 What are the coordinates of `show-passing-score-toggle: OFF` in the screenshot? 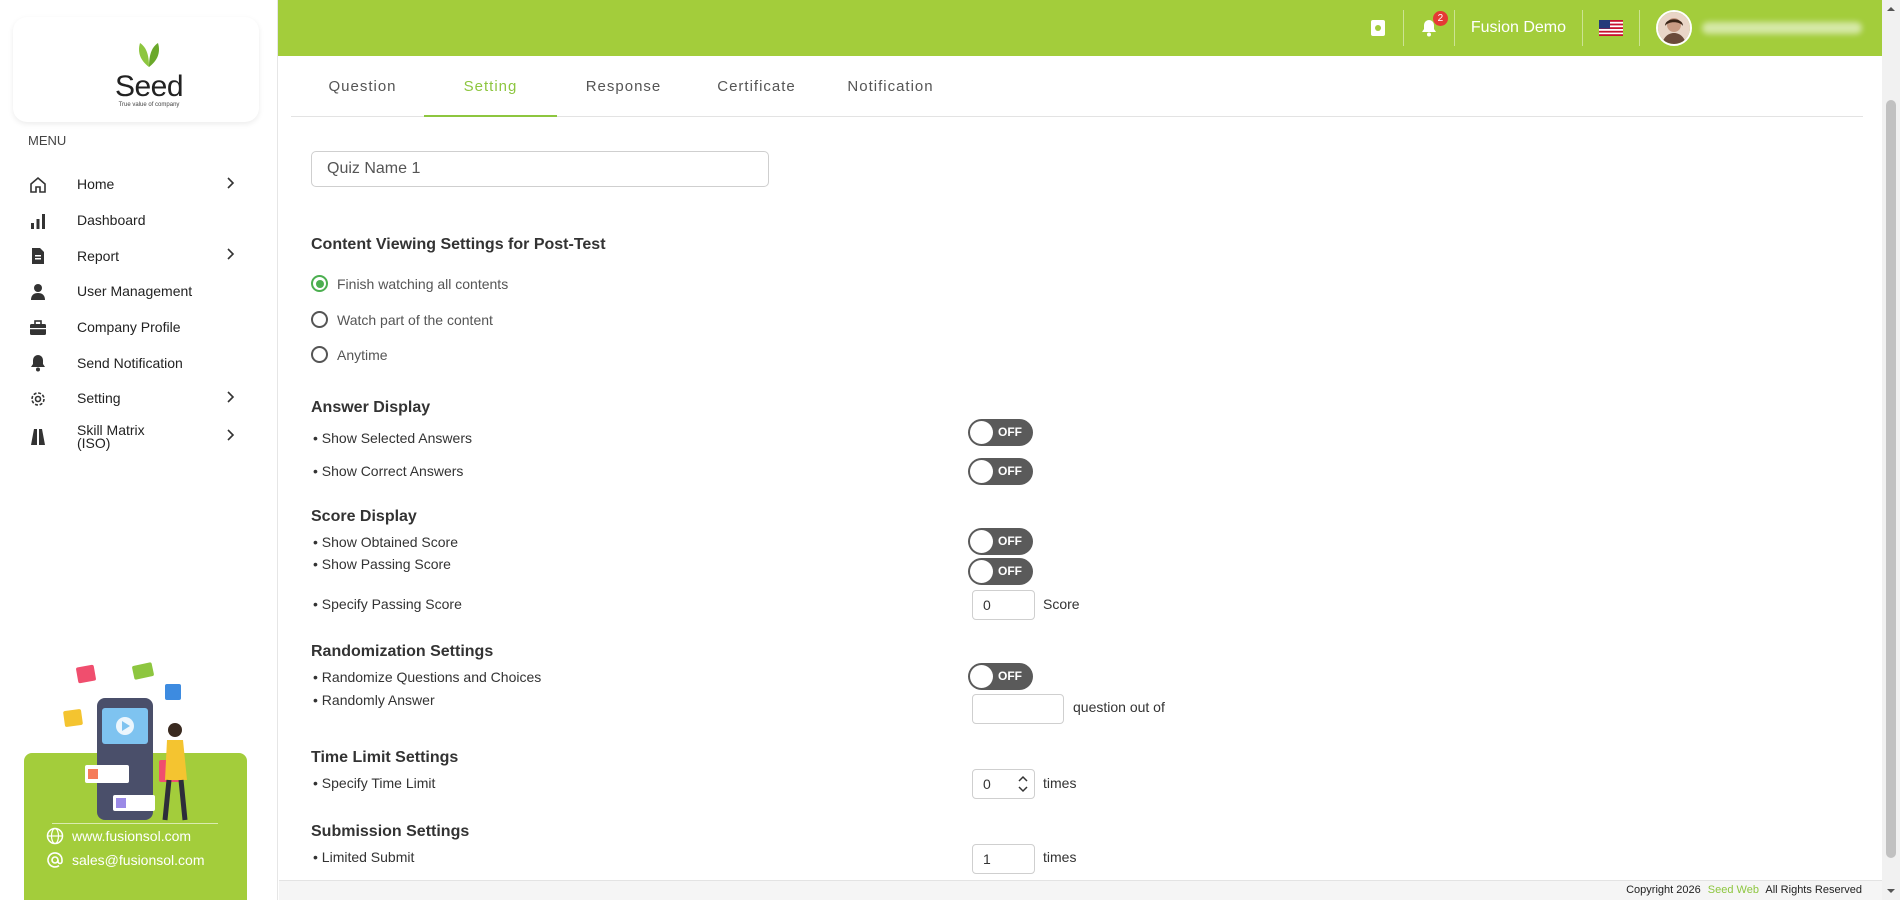 It's located at (1000, 571).